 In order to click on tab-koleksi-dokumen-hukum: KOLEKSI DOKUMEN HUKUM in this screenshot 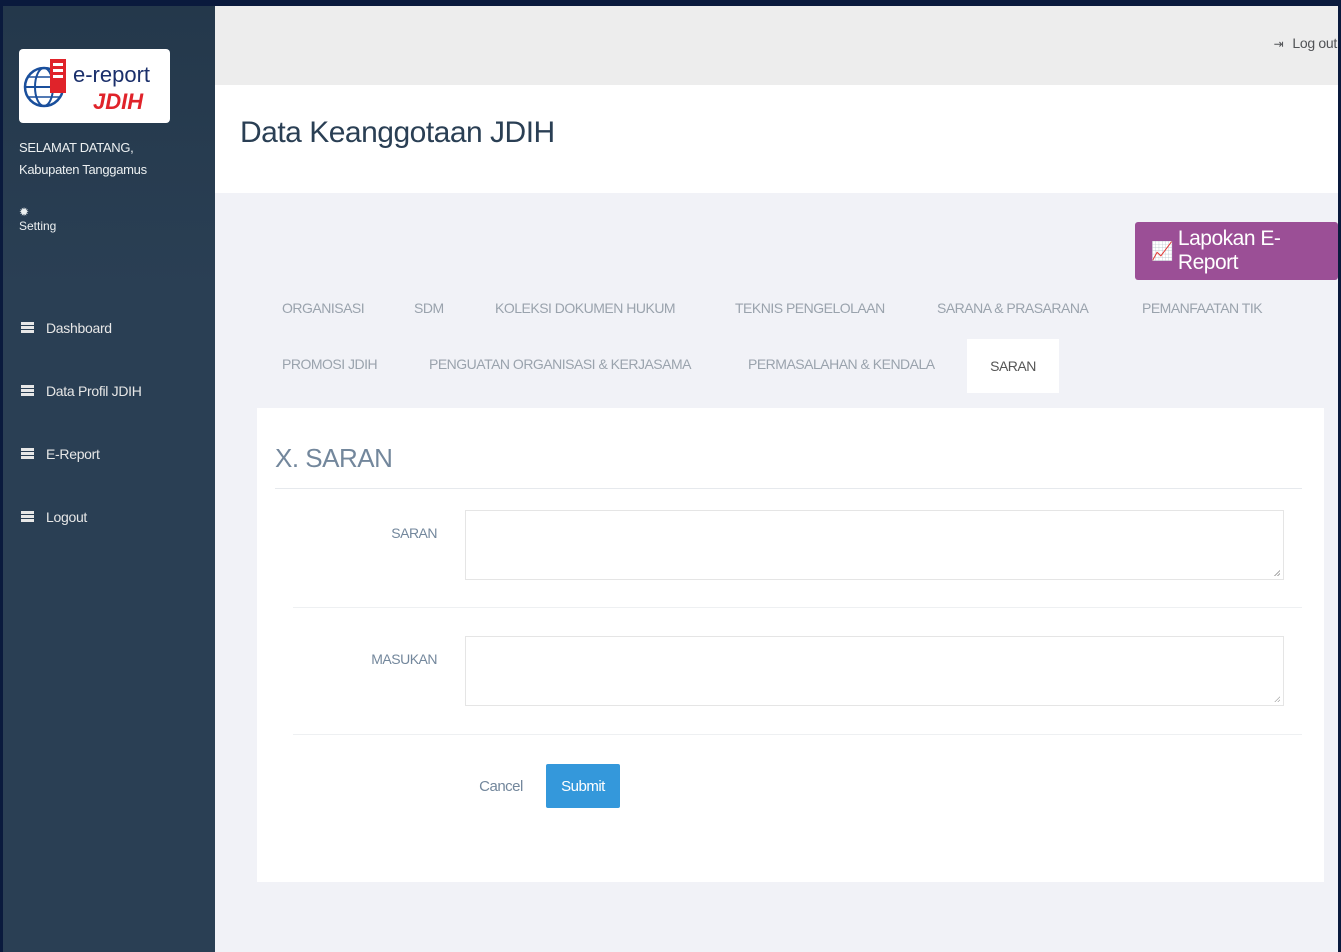, I will do `click(585, 308)`.